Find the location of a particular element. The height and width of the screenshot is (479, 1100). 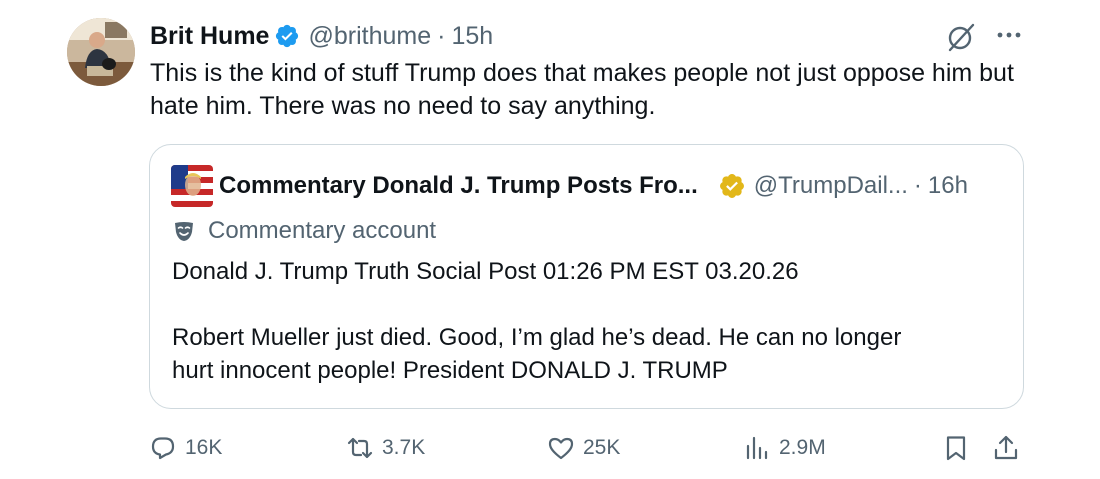

bookmark-button is located at coordinates (956, 448).